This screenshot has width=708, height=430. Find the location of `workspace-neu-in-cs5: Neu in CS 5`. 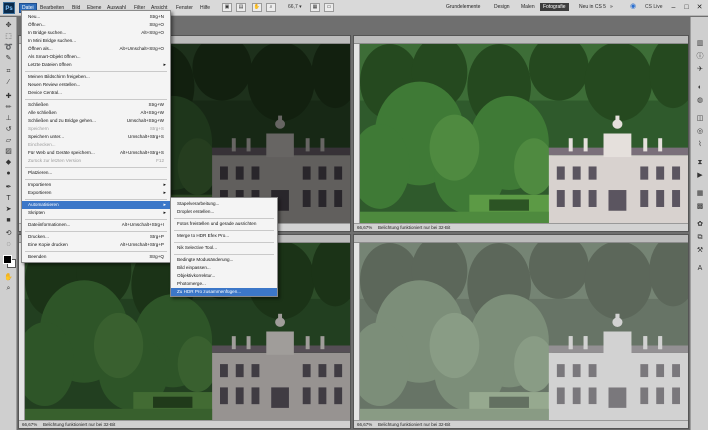

workspace-neu-in-cs5: Neu in CS 5 is located at coordinates (592, 7).